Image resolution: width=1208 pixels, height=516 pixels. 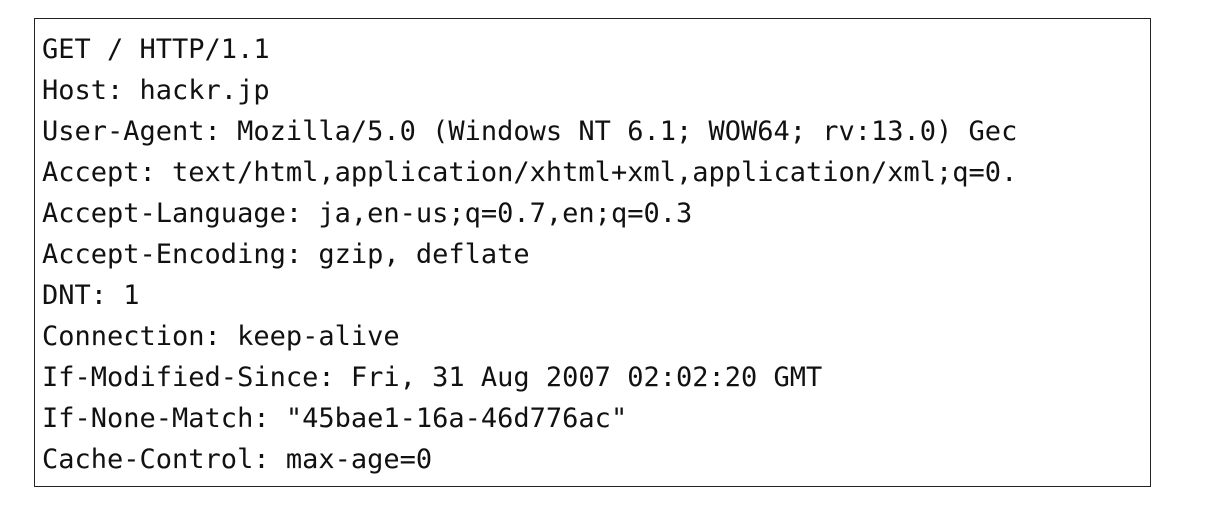 I want to click on header-if-none-match: If-None-Match: "45bae1-16a-46d776ac", so click(x=335, y=418).